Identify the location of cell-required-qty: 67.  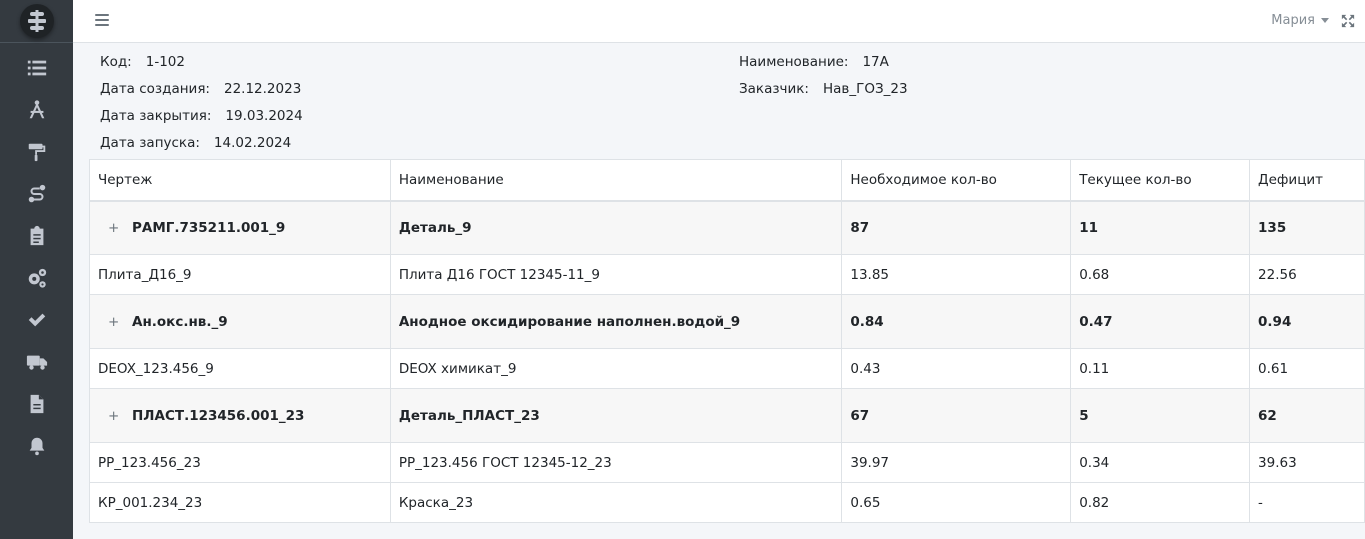
(956, 415).